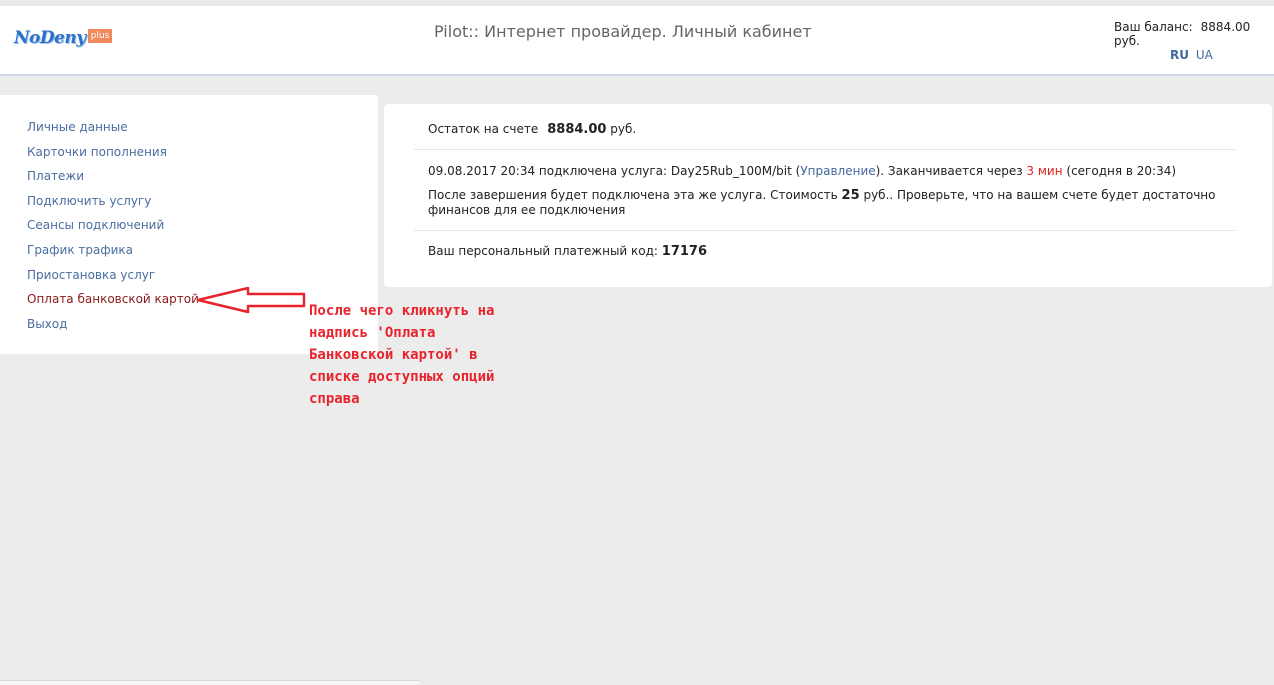 This screenshot has height=685, width=1274. I want to click on logo-plus-badge: plus, so click(100, 36).